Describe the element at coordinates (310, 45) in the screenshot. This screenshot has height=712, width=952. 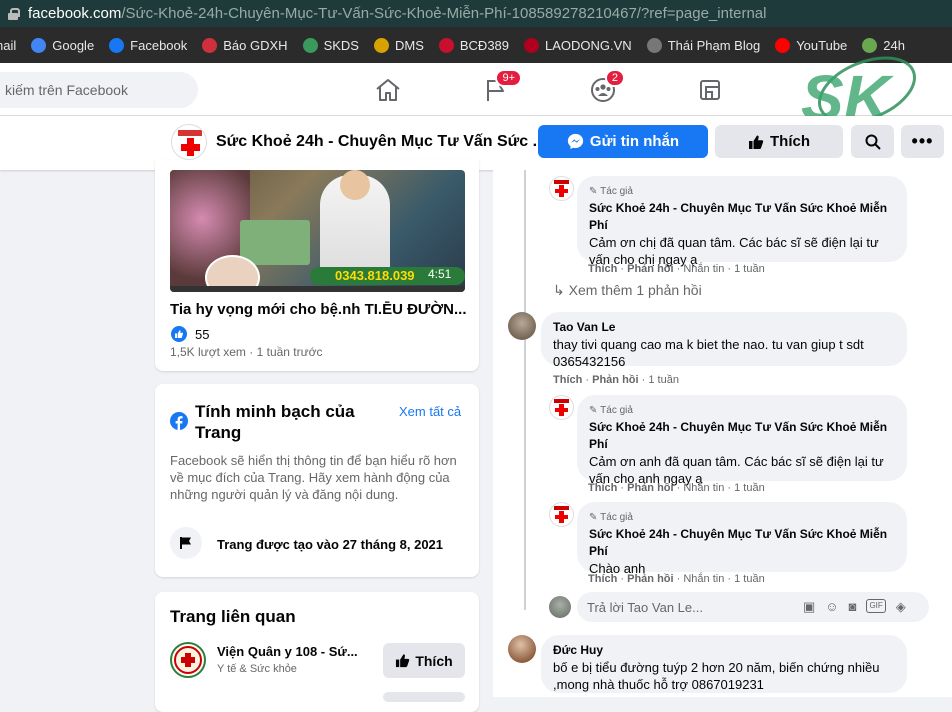
I see `skds-icon` at that location.